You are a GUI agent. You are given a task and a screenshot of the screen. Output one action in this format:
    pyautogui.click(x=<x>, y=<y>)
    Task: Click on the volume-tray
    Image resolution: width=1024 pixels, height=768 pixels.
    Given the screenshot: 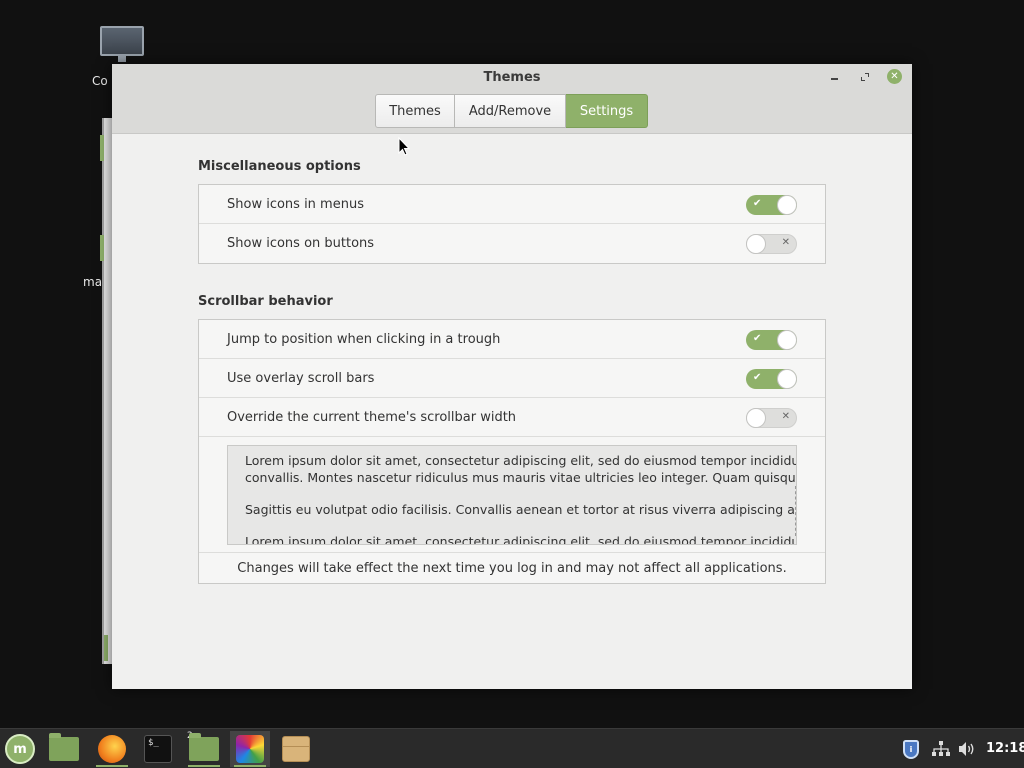 What is the action you would take?
    pyautogui.click(x=967, y=749)
    